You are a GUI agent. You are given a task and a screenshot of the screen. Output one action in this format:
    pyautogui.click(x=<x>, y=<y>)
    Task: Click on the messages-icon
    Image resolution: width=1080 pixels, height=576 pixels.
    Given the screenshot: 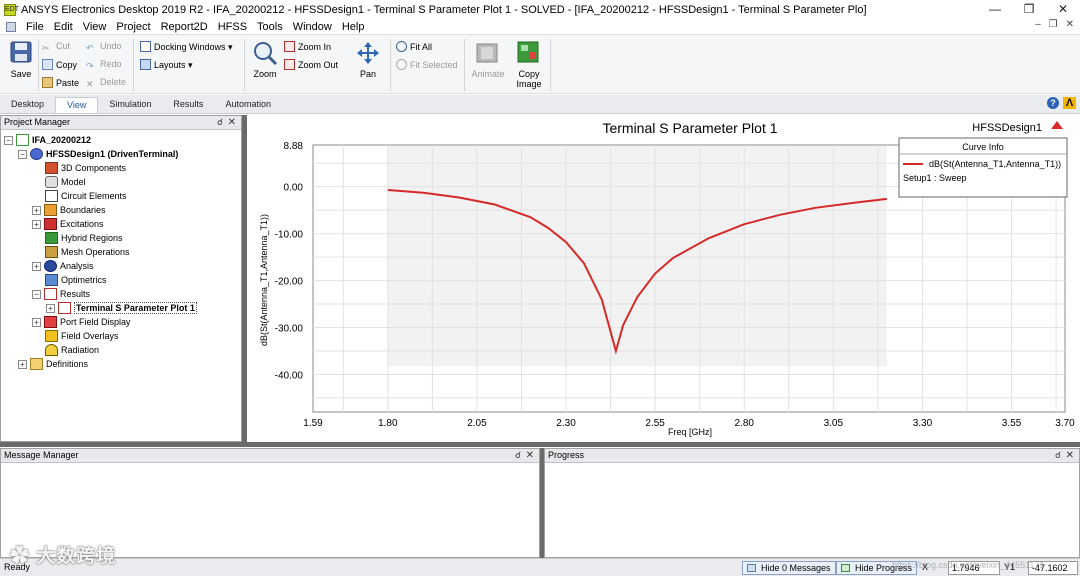 What is the action you would take?
    pyautogui.click(x=751, y=568)
    